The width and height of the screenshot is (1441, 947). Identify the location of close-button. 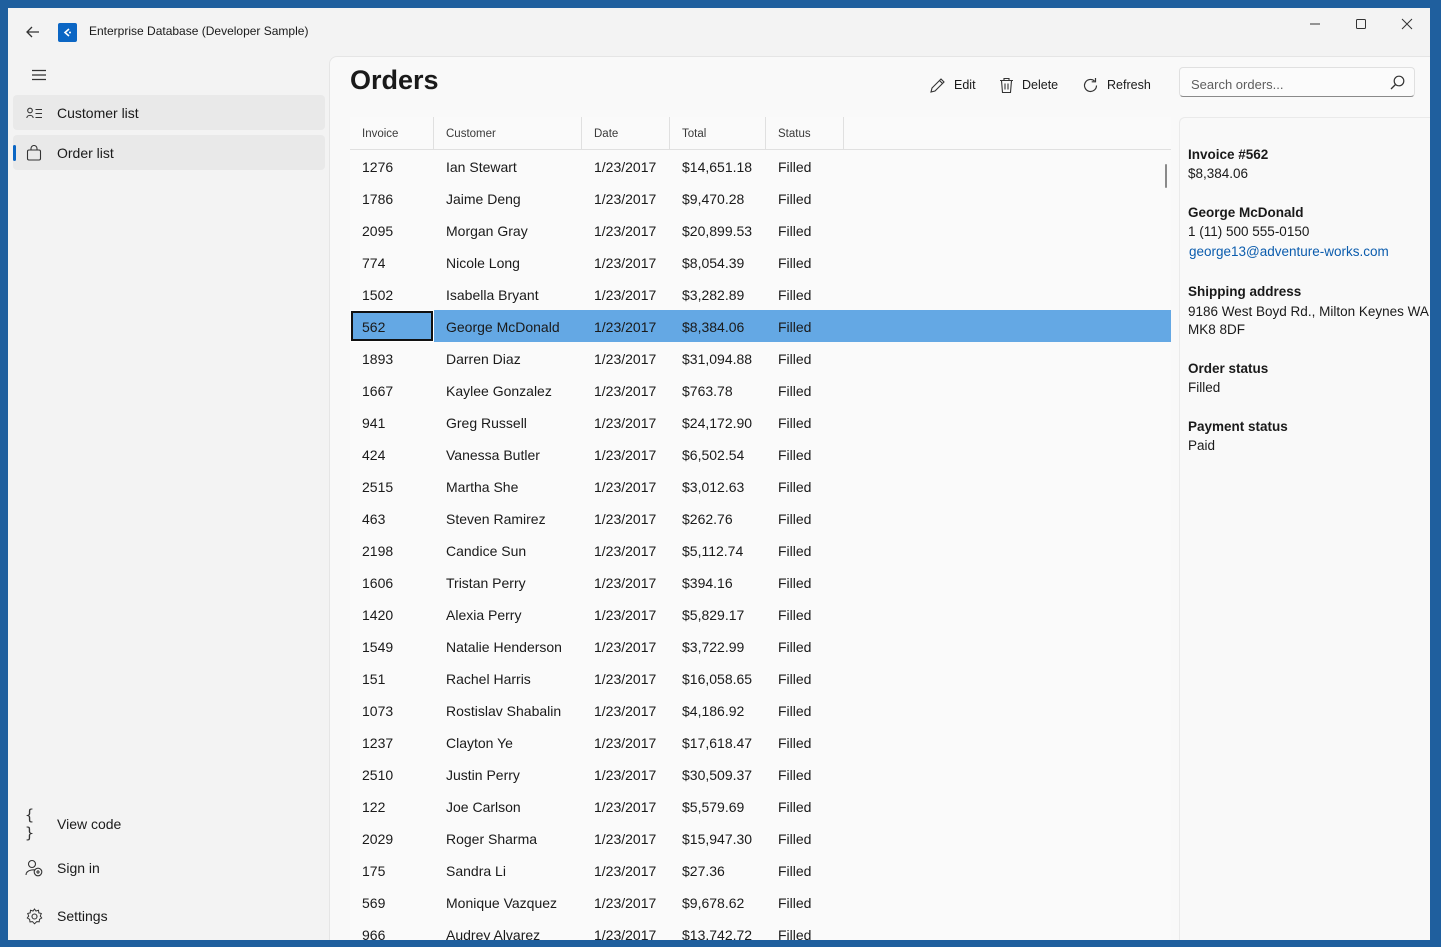
(1407, 24).